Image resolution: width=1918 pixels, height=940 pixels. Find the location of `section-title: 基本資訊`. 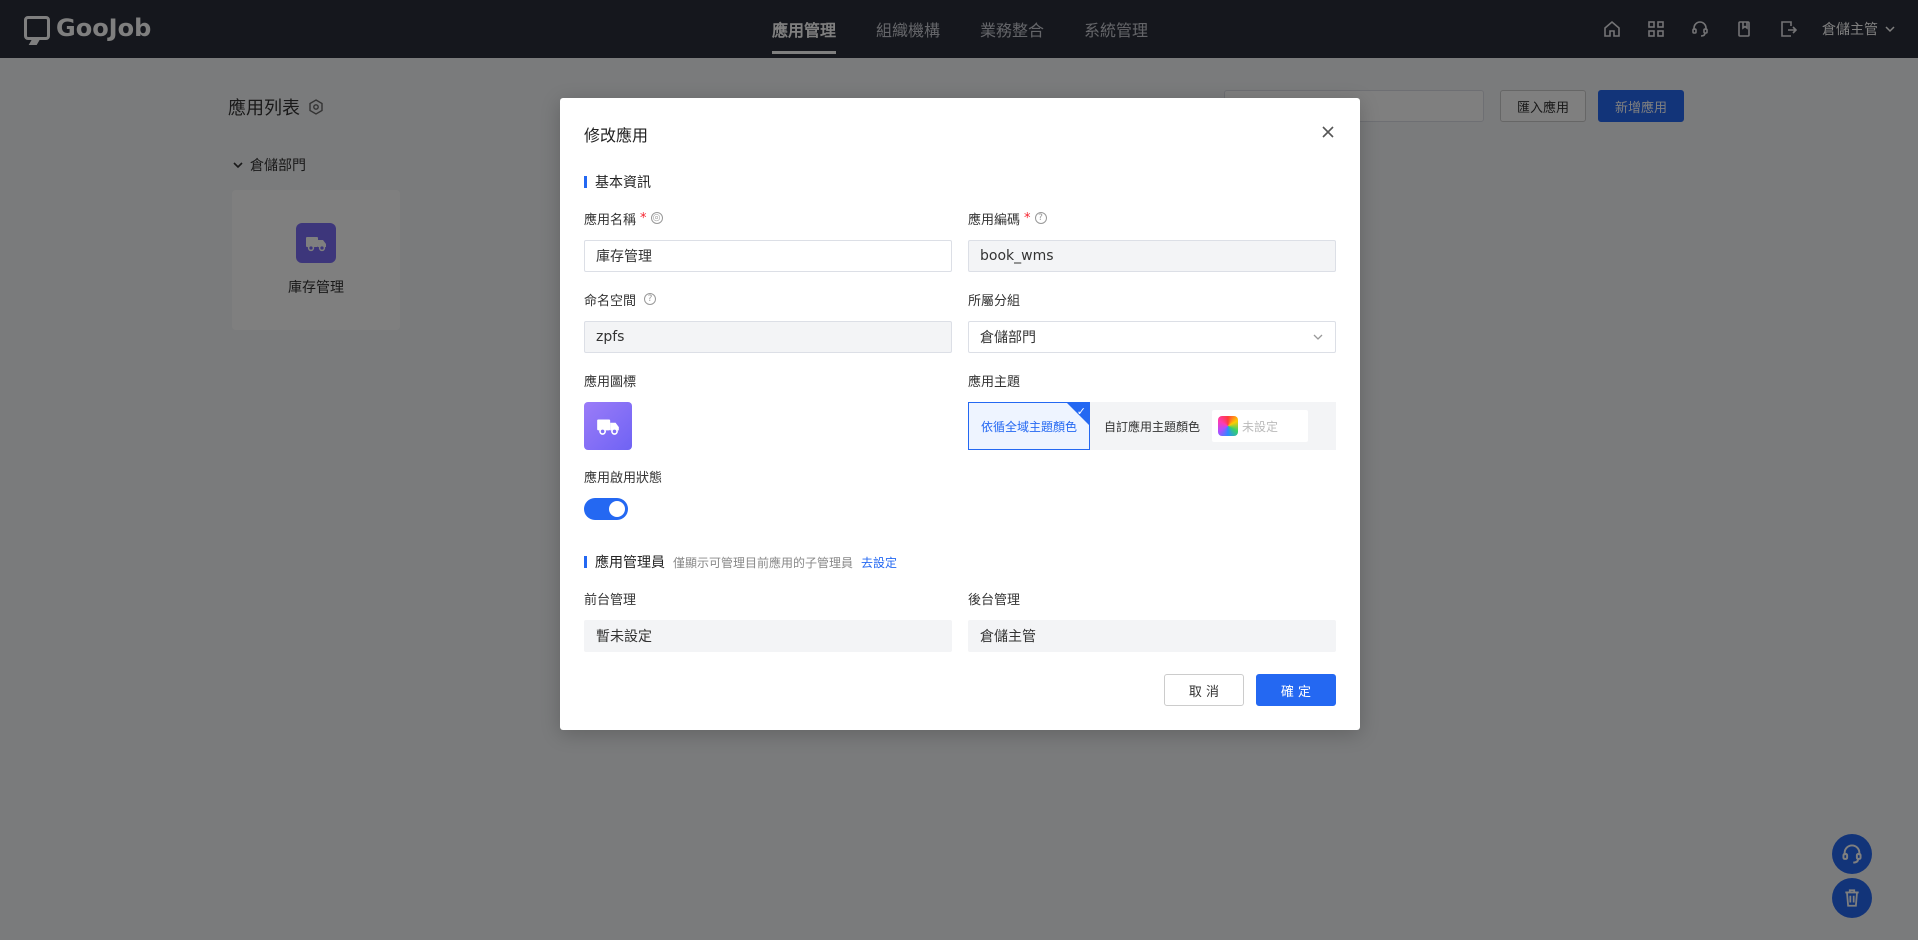

section-title: 基本資訊 is located at coordinates (623, 183).